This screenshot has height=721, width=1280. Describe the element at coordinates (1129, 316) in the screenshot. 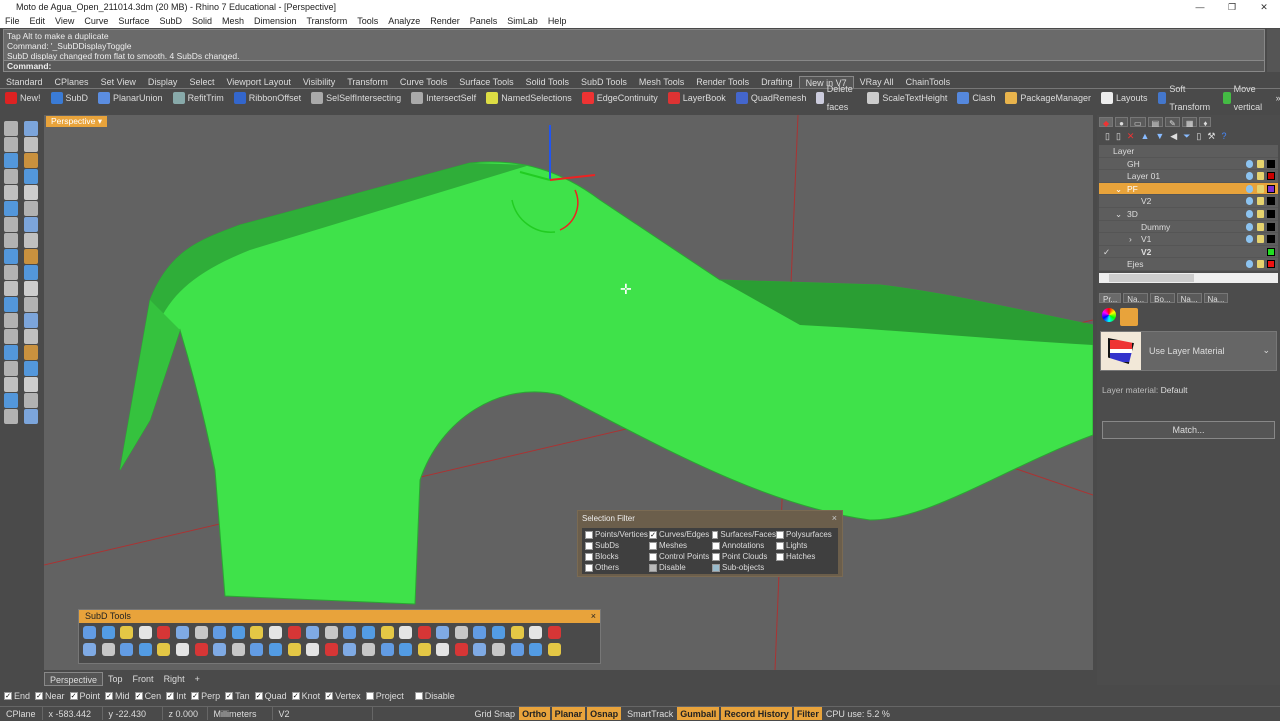

I see `material-properties-icon` at that location.